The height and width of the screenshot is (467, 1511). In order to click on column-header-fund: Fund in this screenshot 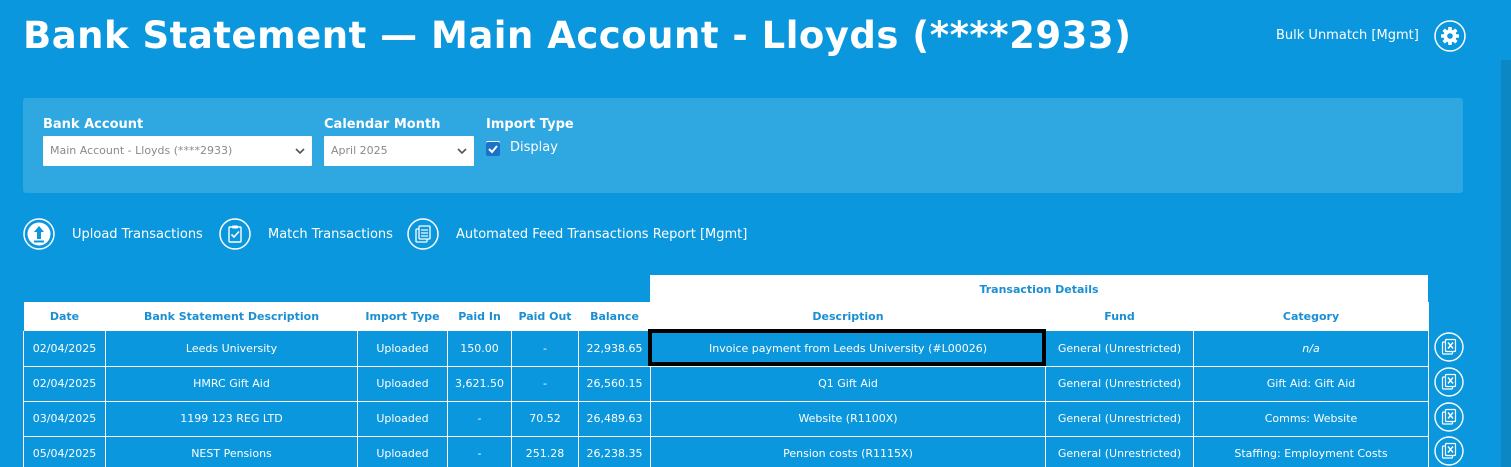, I will do `click(1119, 316)`.